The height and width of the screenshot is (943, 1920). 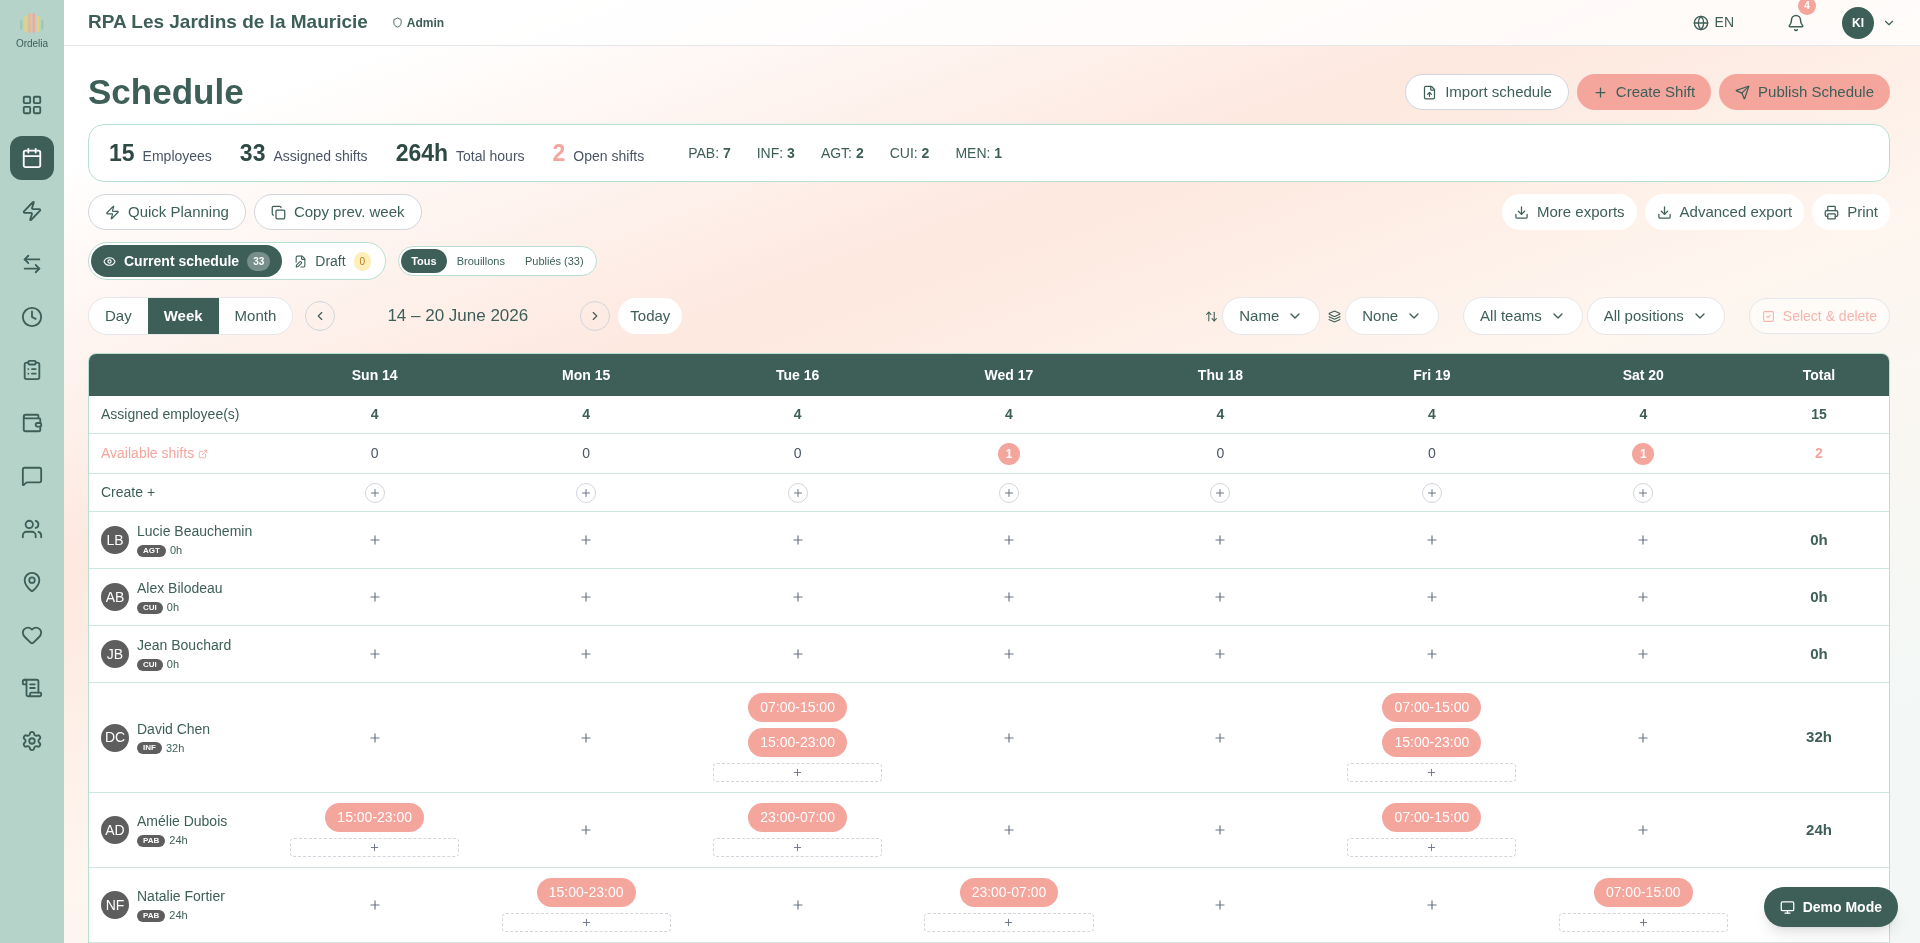 What do you see at coordinates (397, 22) in the screenshot?
I see `shield-icon` at bounding box center [397, 22].